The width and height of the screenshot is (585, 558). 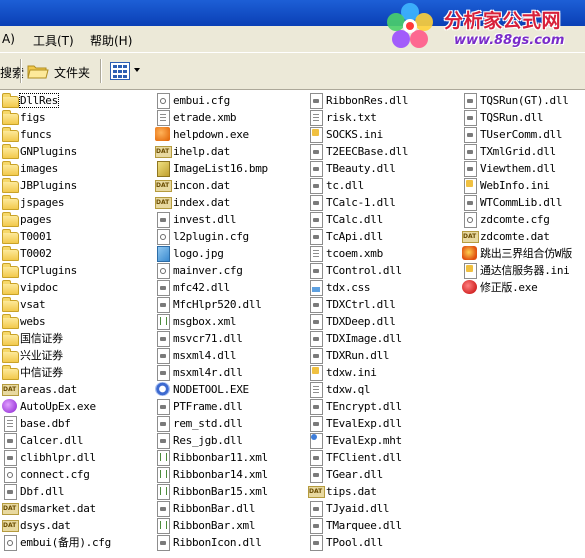 What do you see at coordinates (351, 491) in the screenshot?
I see `file-name: tips.dat` at bounding box center [351, 491].